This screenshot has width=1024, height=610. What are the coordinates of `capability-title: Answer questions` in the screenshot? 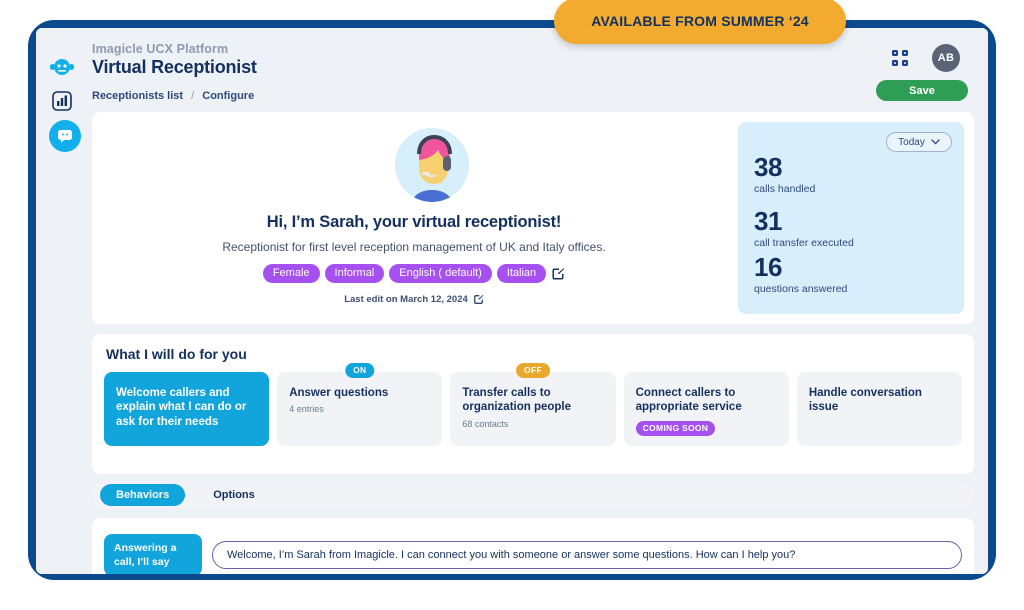 It's located at (339, 393).